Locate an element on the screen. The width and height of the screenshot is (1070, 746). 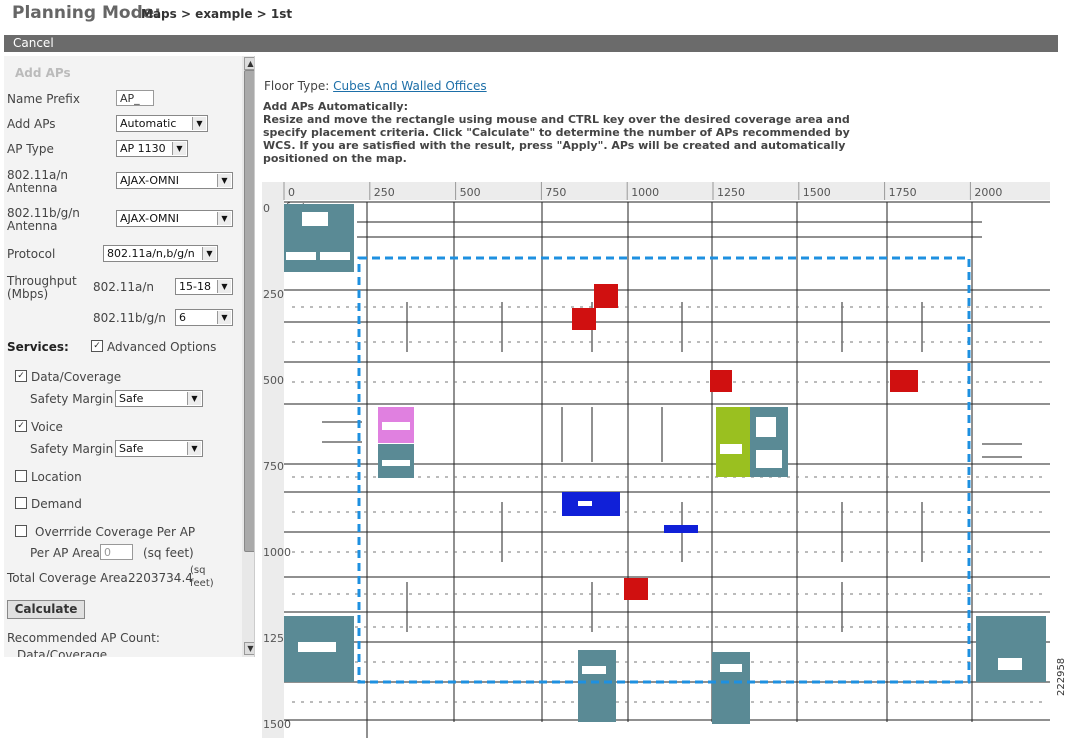
antenna-bg-value: AJAX-OMNI is located at coordinates (149, 218).